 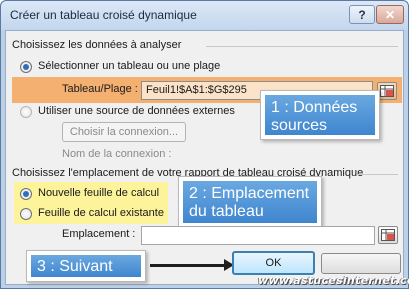 I want to click on callout-table-location: 2 : Emplacement du tableau, so click(x=250, y=202).